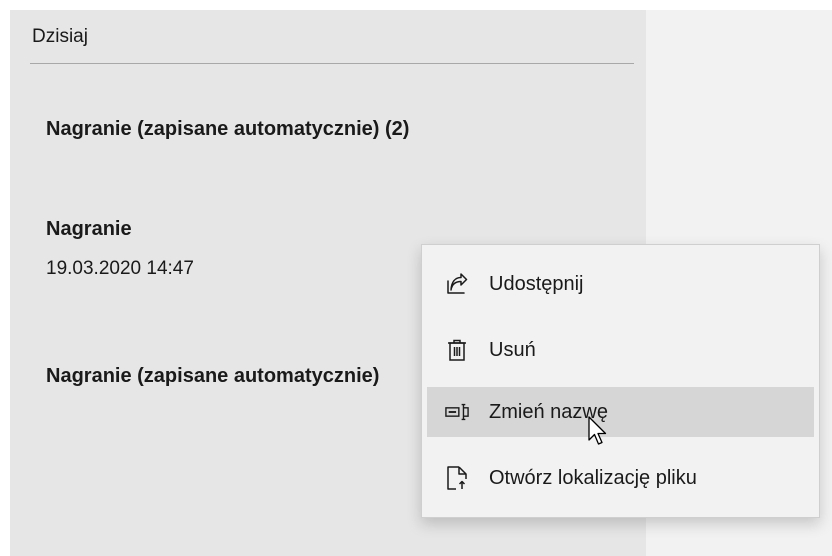 The height and width of the screenshot is (556, 832). Describe the element at coordinates (620, 412) in the screenshot. I see `menu-item-rename: Zmień nazwę` at that location.